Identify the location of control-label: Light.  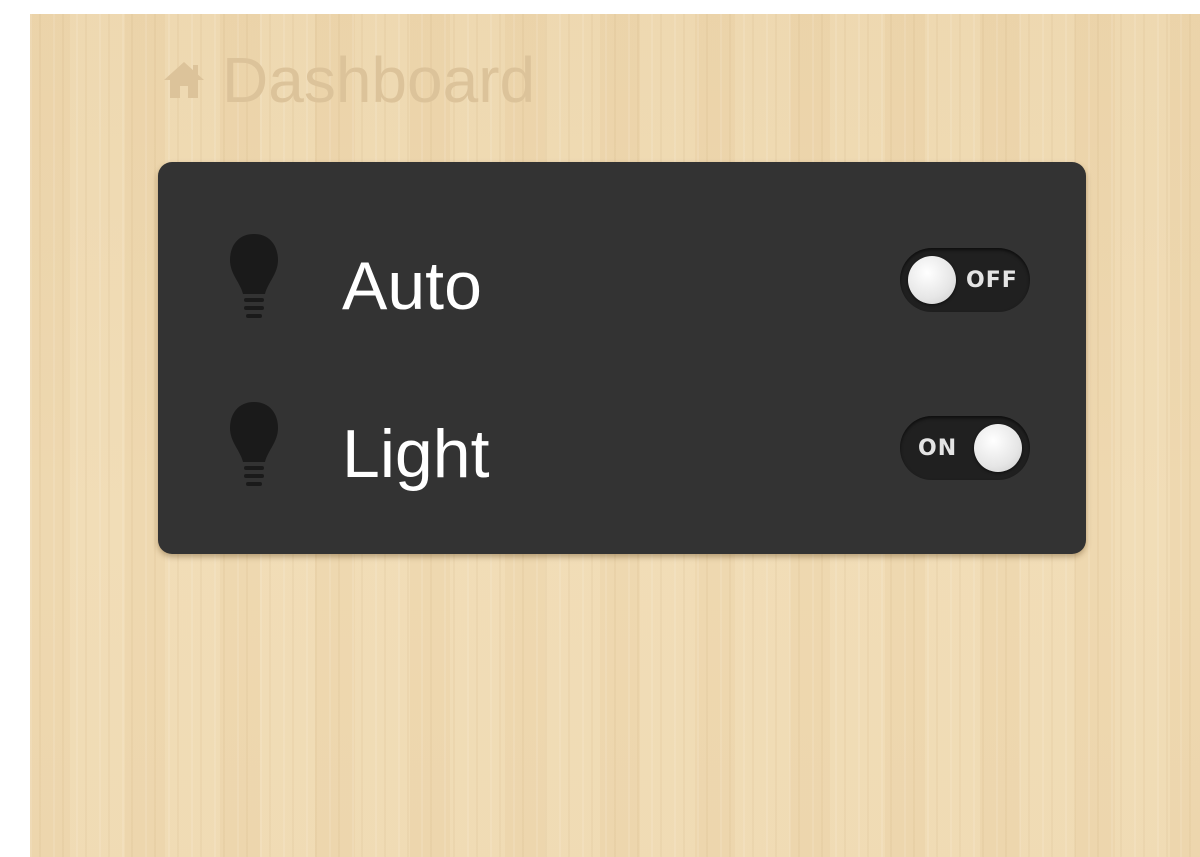
(416, 454).